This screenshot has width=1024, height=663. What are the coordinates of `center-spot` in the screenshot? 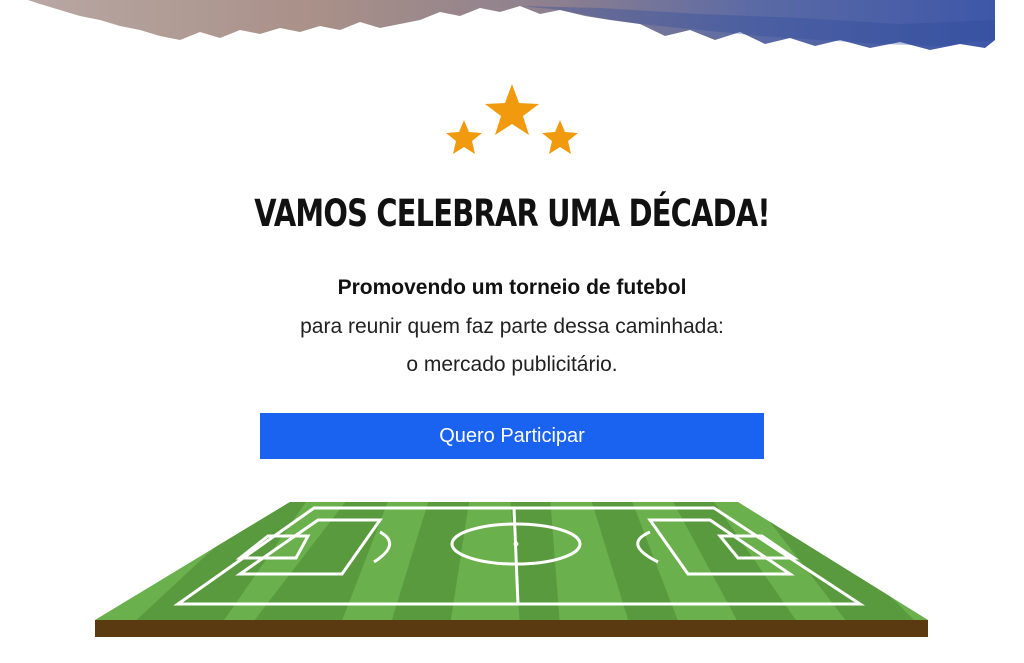 It's located at (516, 544).